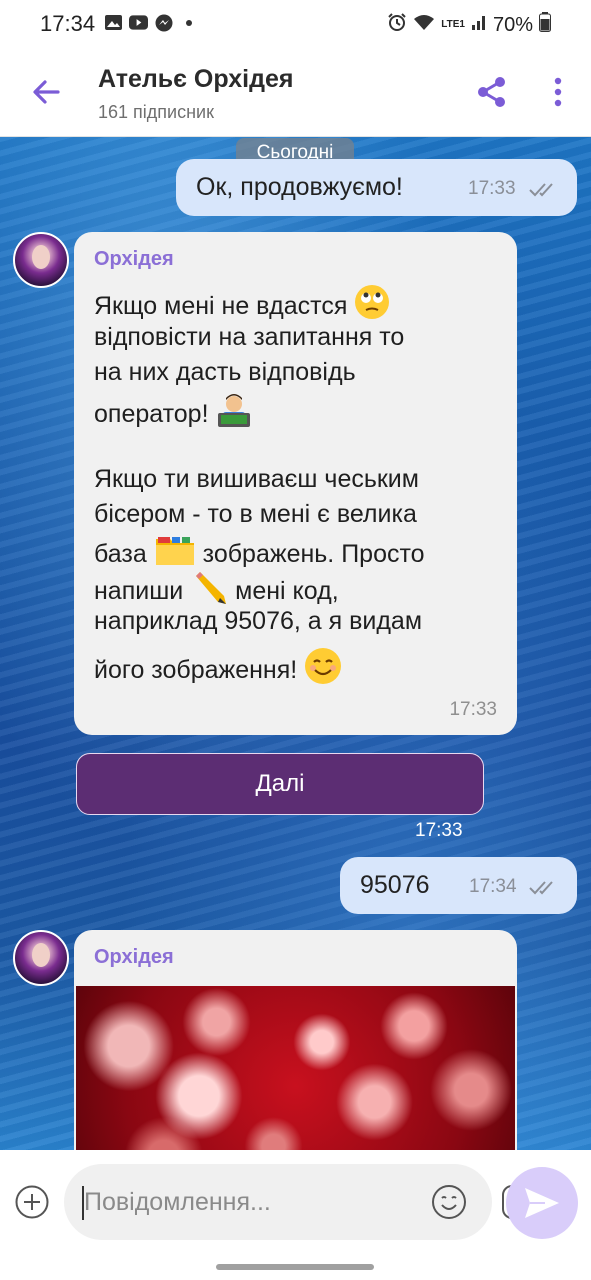  I want to click on more-vertical-icon, so click(558, 92).